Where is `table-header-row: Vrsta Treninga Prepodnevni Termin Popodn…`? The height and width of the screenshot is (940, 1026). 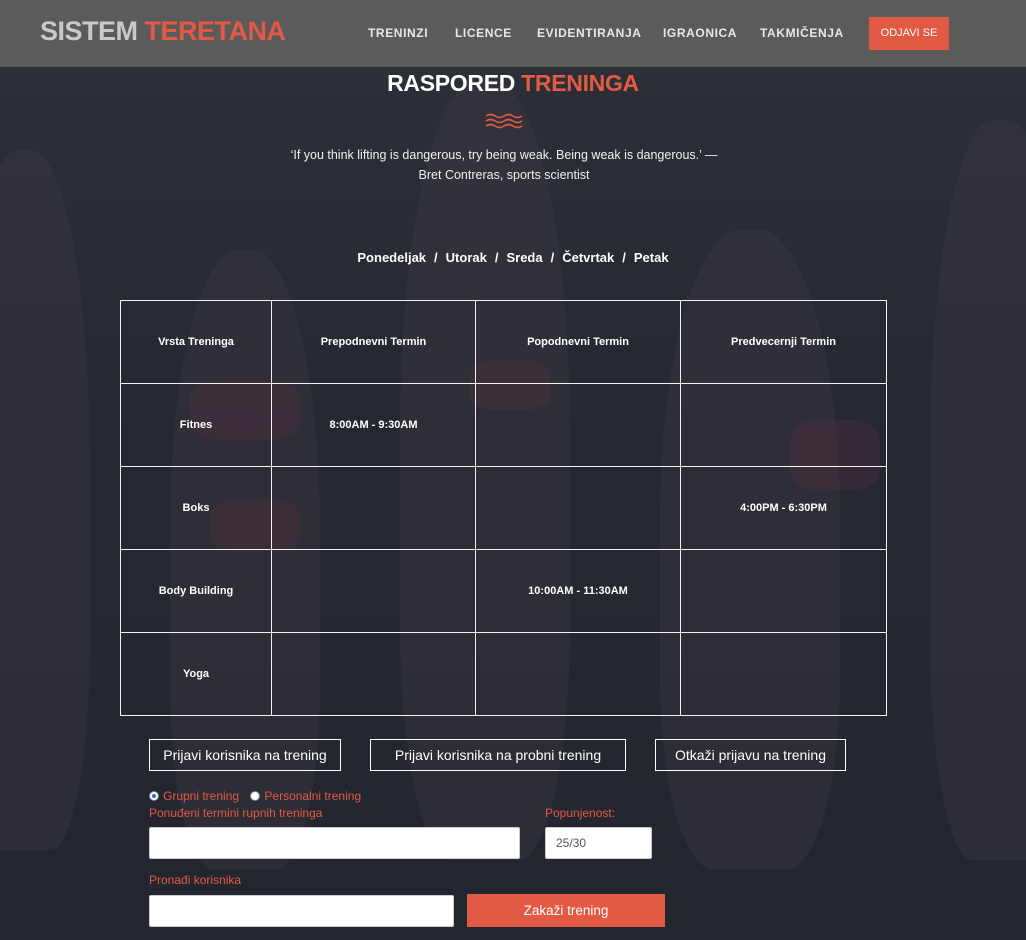
table-header-row: Vrsta Treninga Prepodnevni Termin Popodn… is located at coordinates (503, 342).